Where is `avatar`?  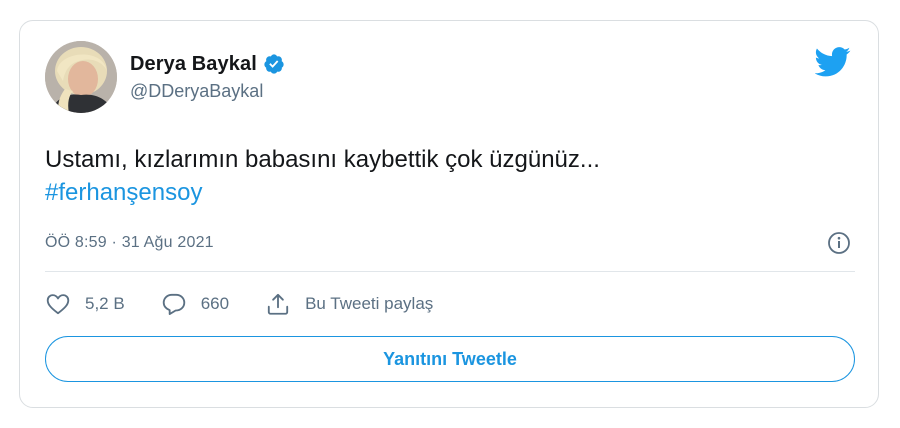 avatar is located at coordinates (81, 77).